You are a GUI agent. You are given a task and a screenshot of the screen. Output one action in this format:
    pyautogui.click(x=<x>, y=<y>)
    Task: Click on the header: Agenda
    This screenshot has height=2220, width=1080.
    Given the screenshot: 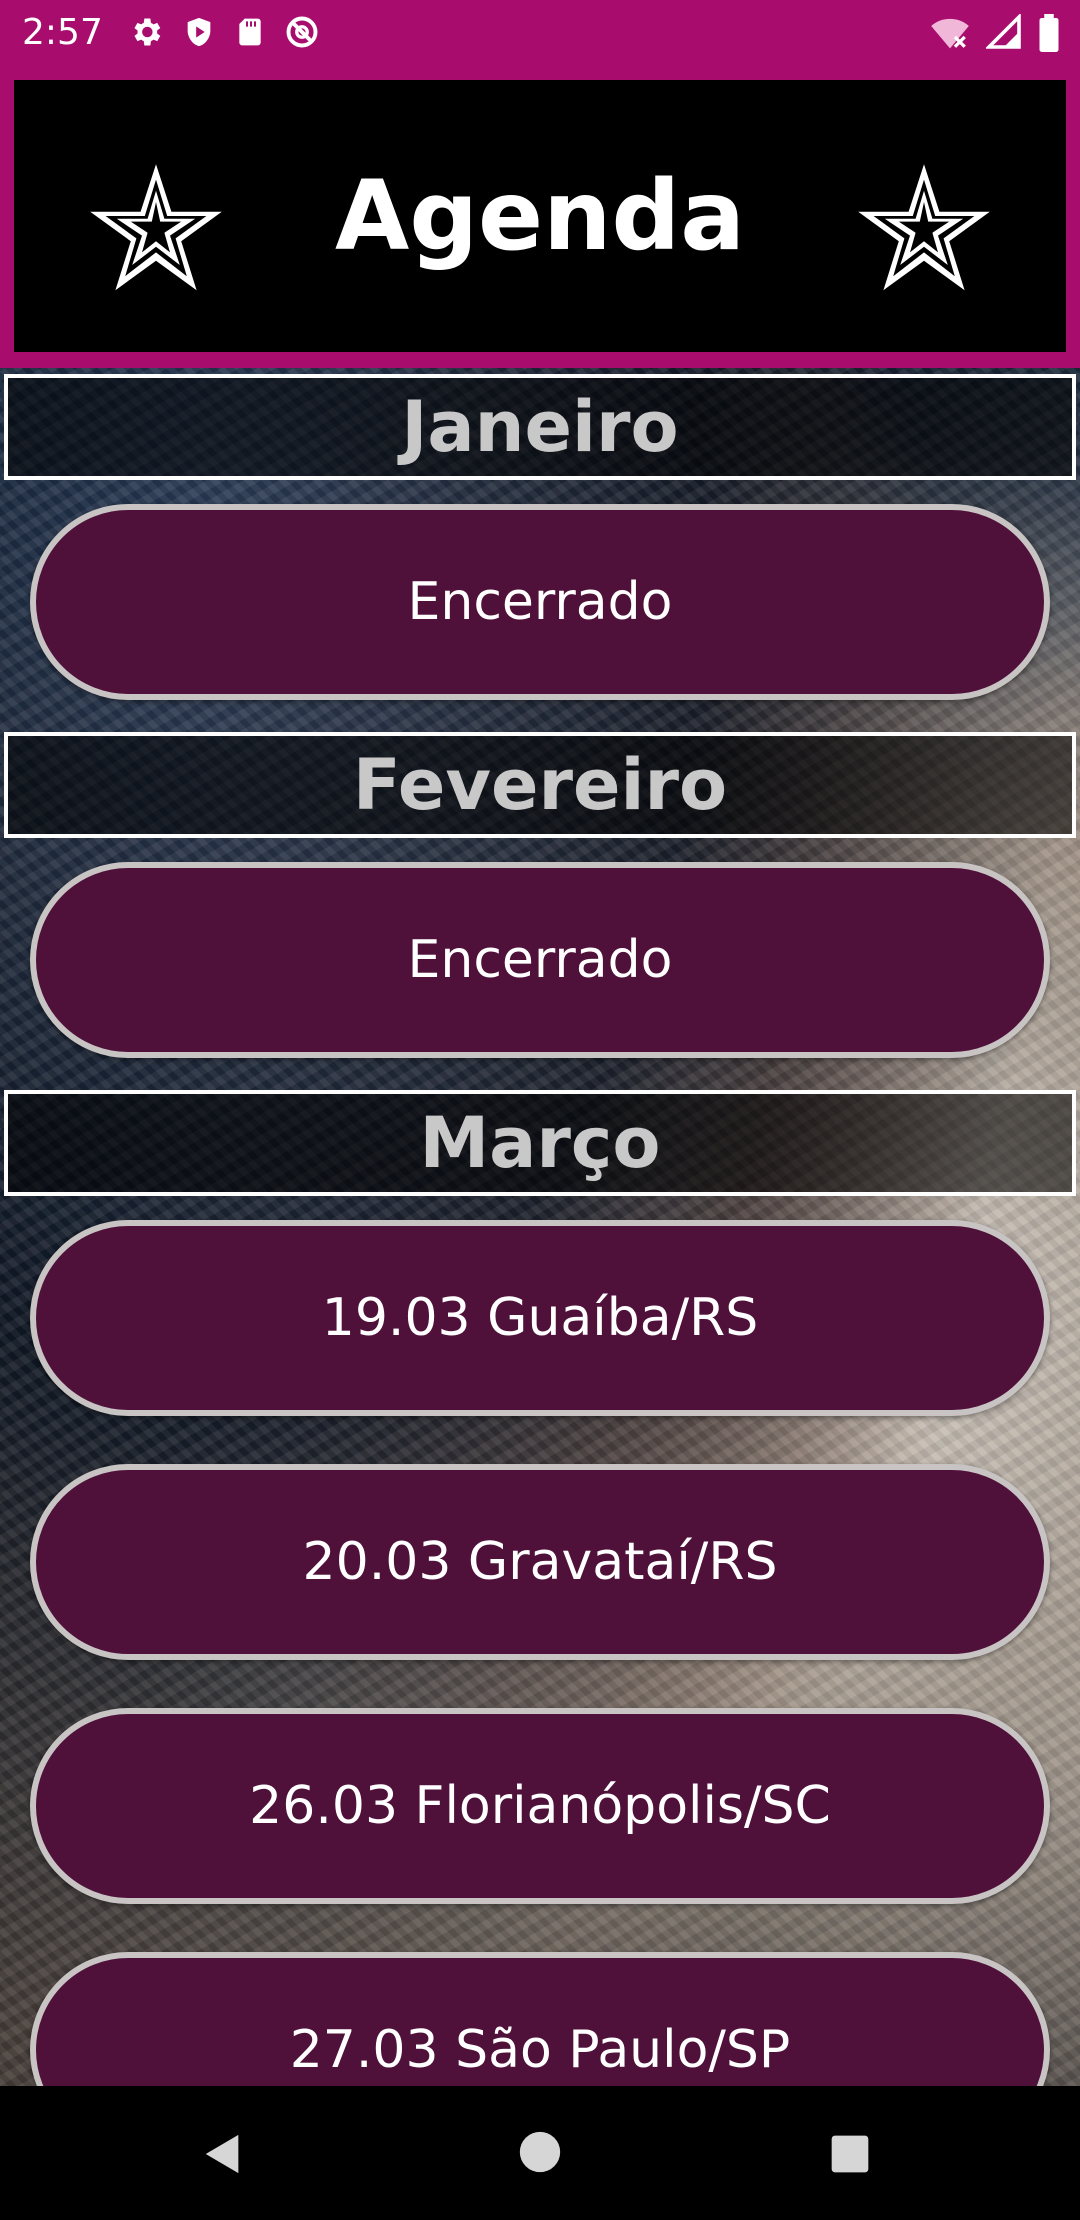 What is the action you would take?
    pyautogui.click(x=540, y=216)
    